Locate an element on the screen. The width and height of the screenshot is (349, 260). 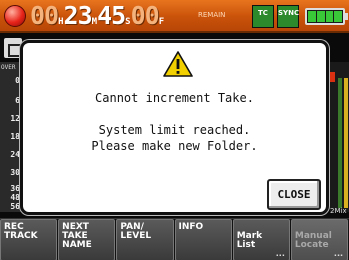
counter-seconds-unit: S is located at coordinates (128, 22).